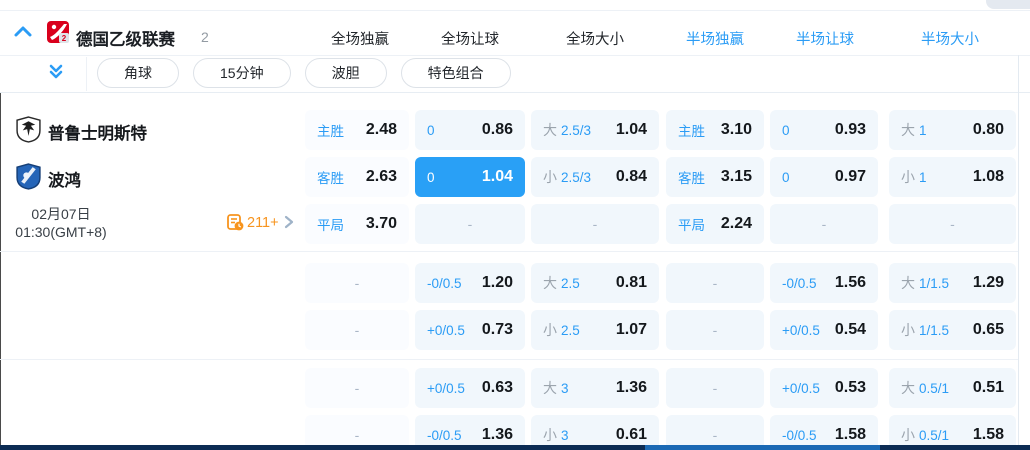  What do you see at coordinates (850, 282) in the screenshot?
I see `odds-value: 1.56` at bounding box center [850, 282].